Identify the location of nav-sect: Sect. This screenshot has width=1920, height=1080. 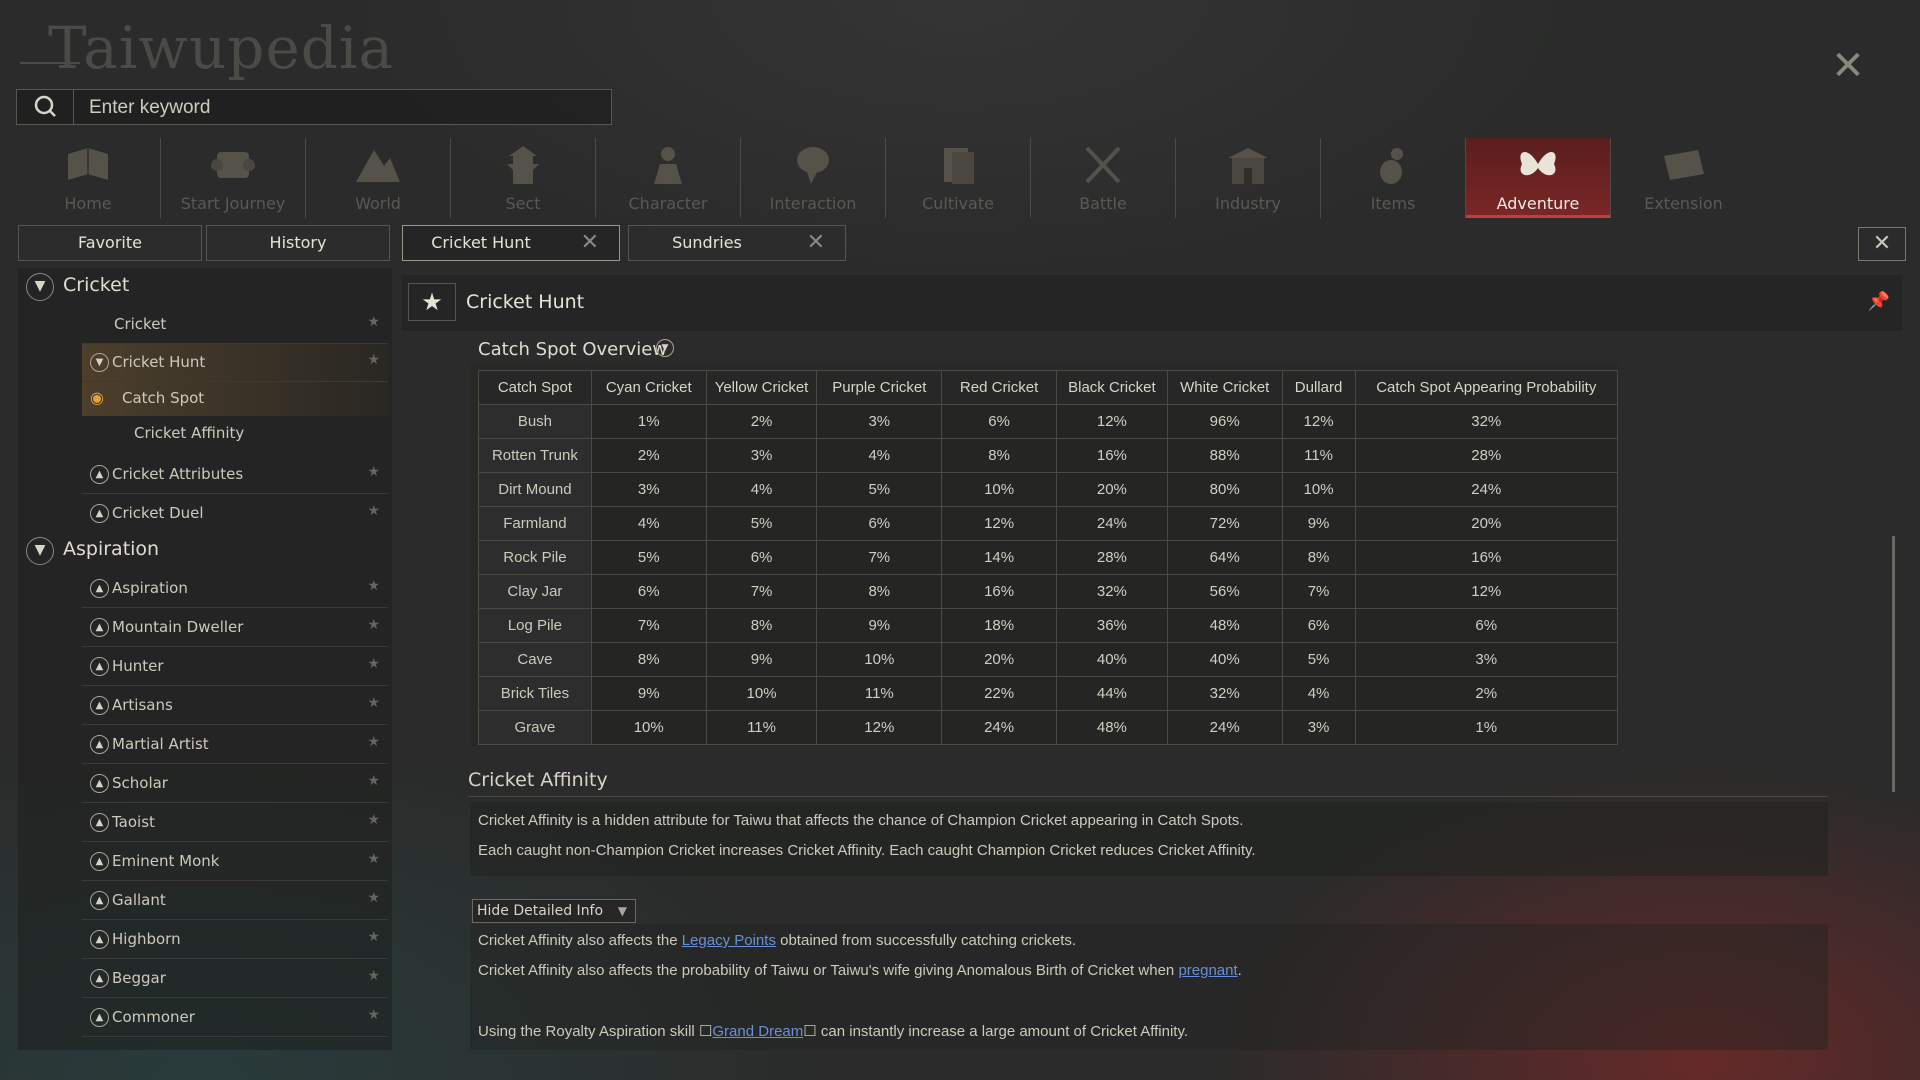
(523, 178).